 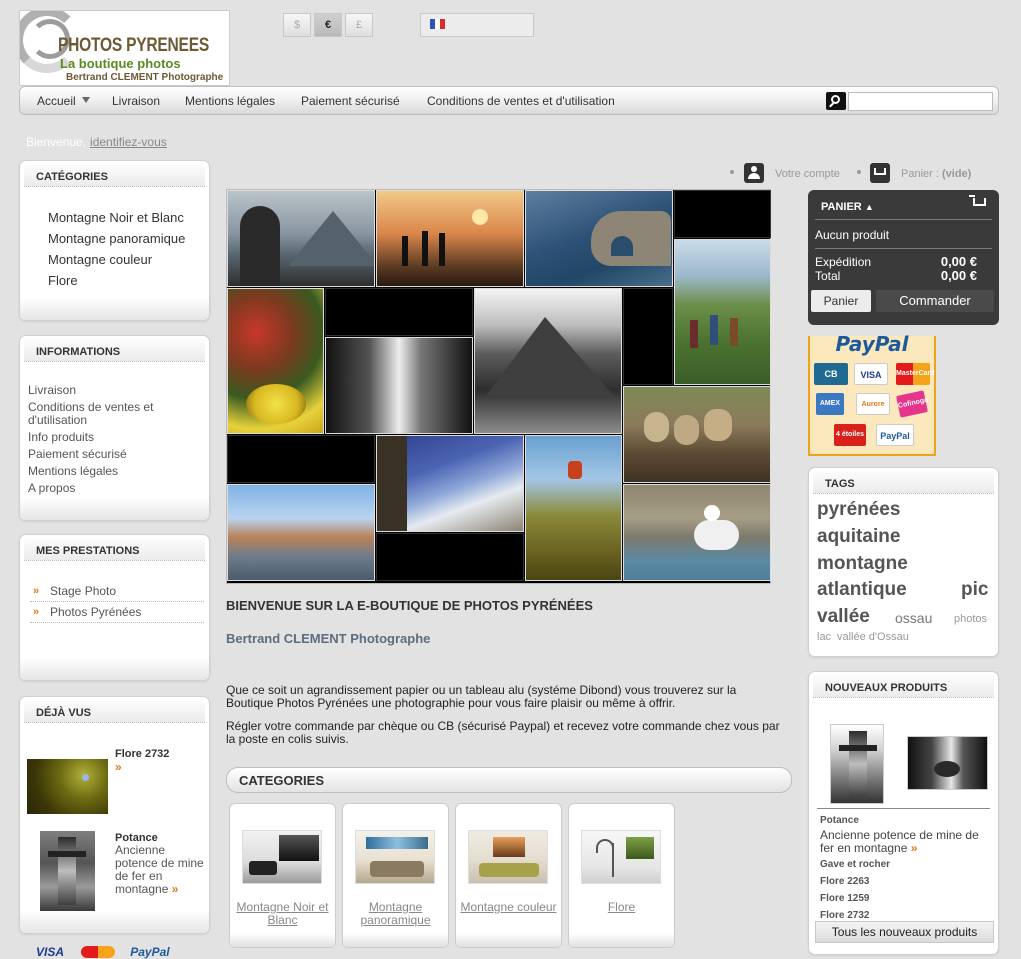 I want to click on amex-card-icon: AMEX, so click(x=830, y=404).